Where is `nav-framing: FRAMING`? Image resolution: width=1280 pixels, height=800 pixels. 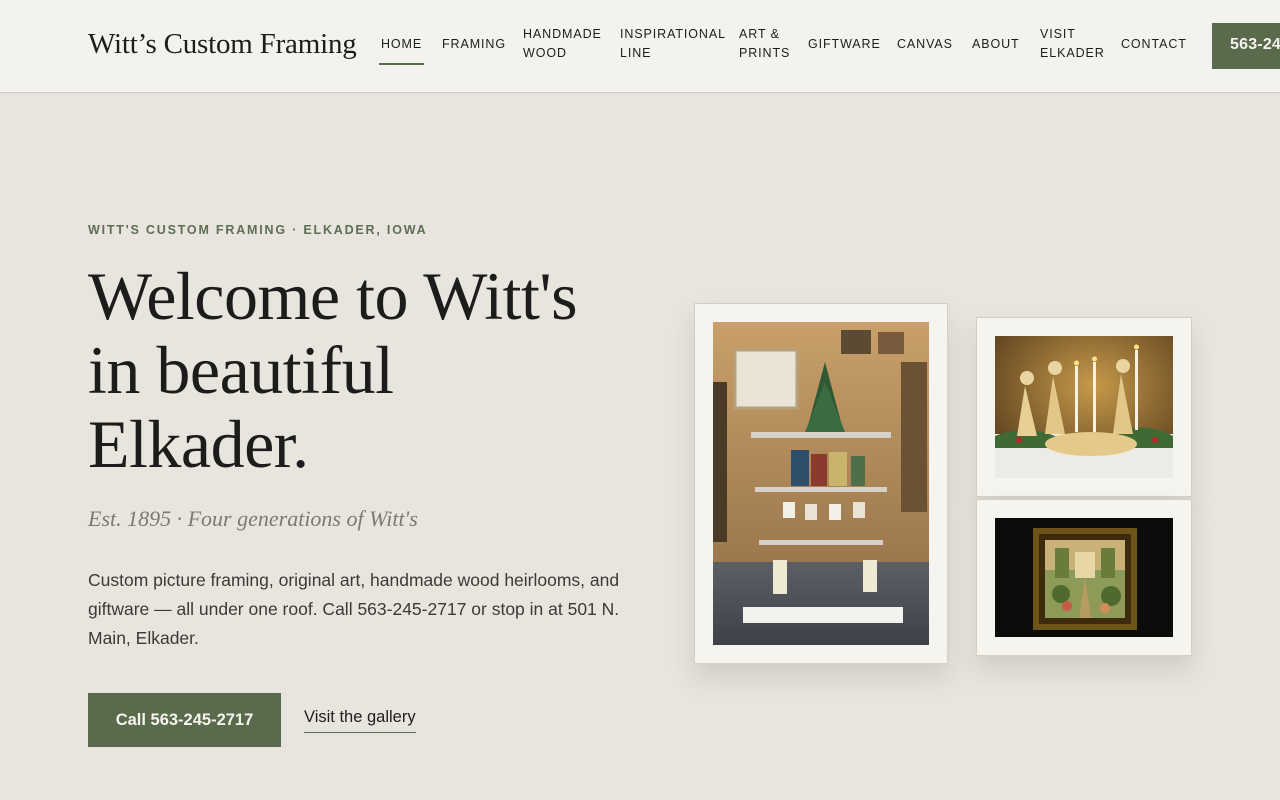 nav-framing: FRAMING is located at coordinates (474, 44).